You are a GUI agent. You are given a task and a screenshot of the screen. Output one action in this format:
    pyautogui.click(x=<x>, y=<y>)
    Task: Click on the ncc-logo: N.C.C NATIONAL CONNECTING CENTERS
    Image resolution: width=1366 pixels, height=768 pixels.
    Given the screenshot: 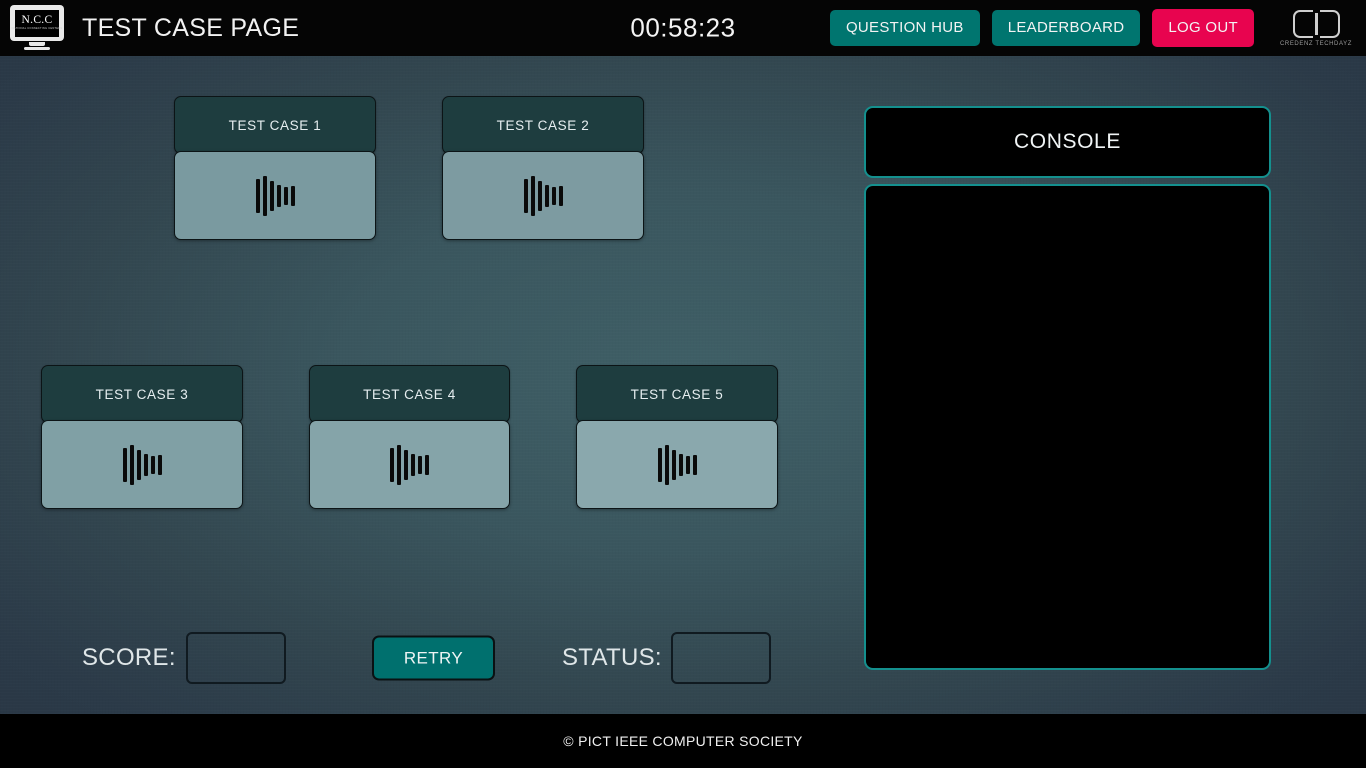 What is the action you would take?
    pyautogui.click(x=37, y=28)
    